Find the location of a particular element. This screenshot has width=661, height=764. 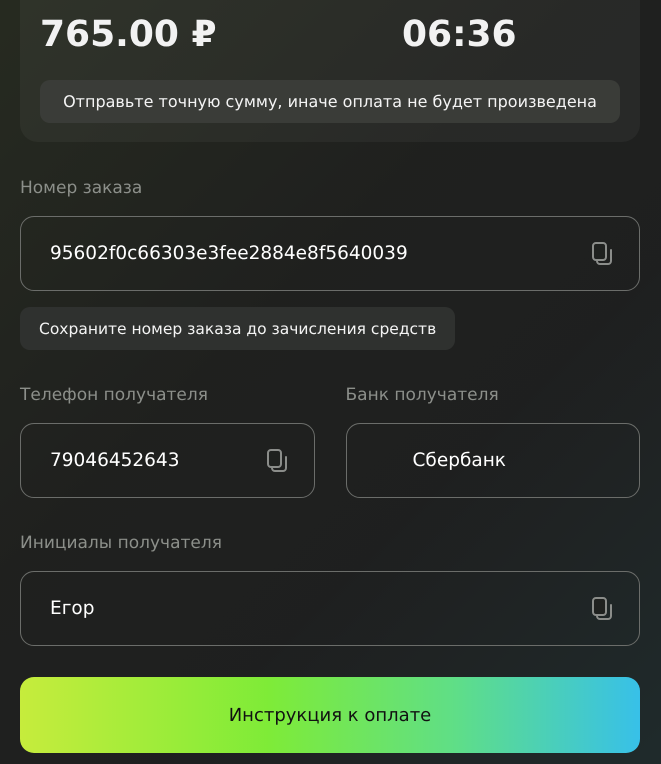

field-label: Номер заказа is located at coordinates (81, 188).